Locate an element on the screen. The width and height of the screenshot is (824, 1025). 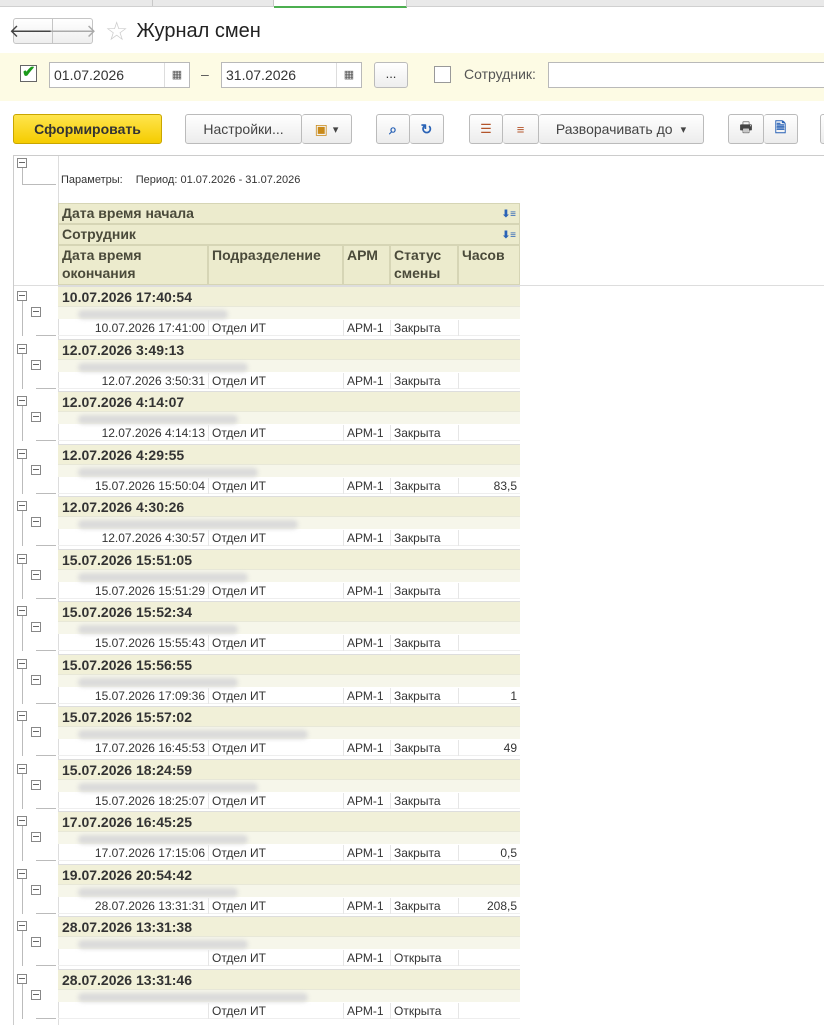
group-row: 15.07.2026 15:52:34 is located at coordinates (289, 611).